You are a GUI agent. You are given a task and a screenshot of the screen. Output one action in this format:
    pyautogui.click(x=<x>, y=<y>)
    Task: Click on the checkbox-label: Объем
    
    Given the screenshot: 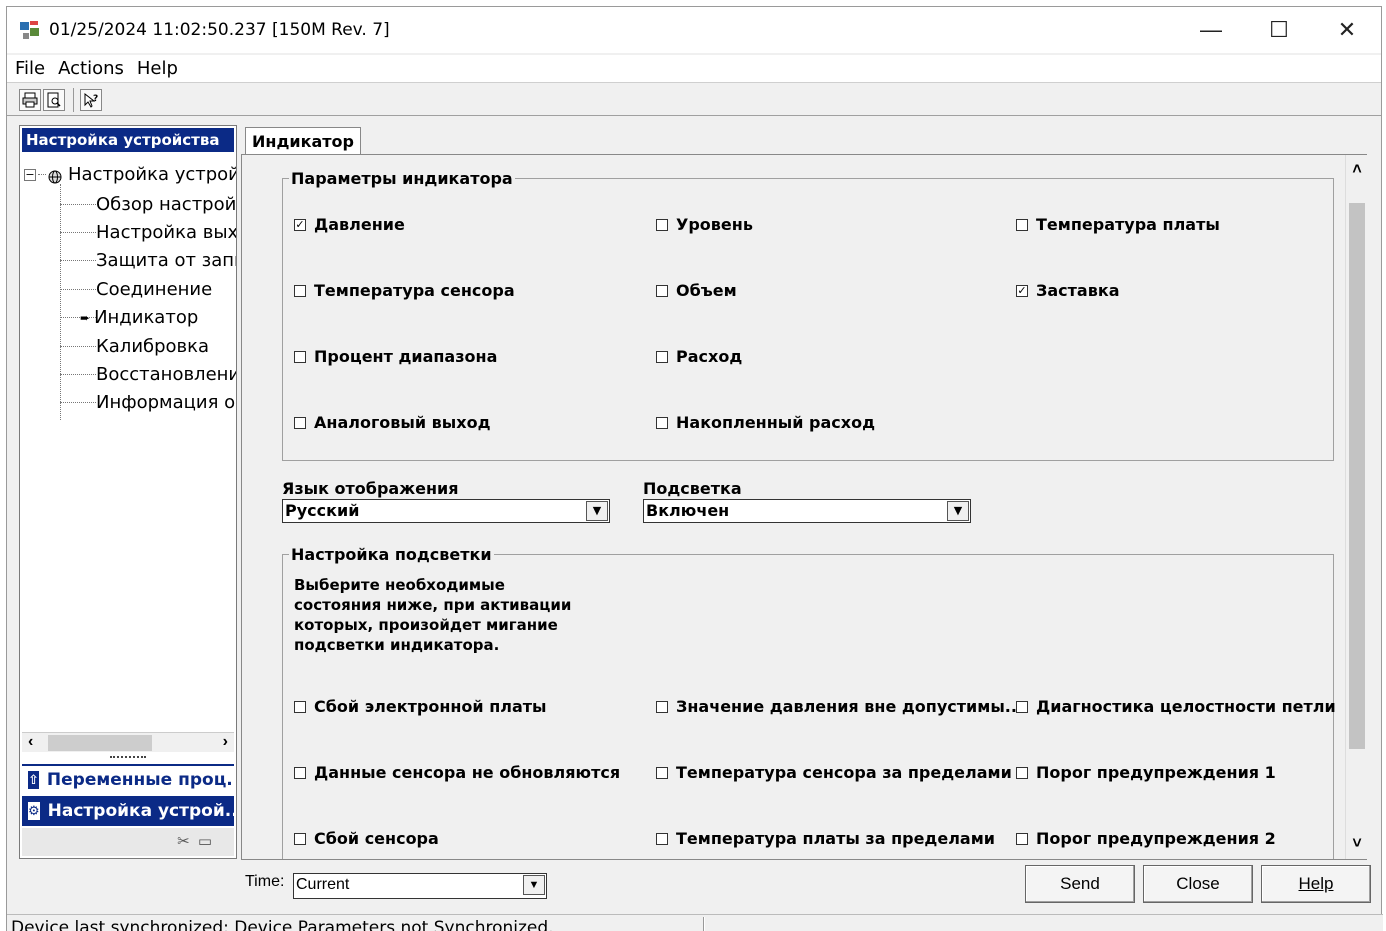 What is the action you would take?
    pyautogui.click(x=706, y=290)
    